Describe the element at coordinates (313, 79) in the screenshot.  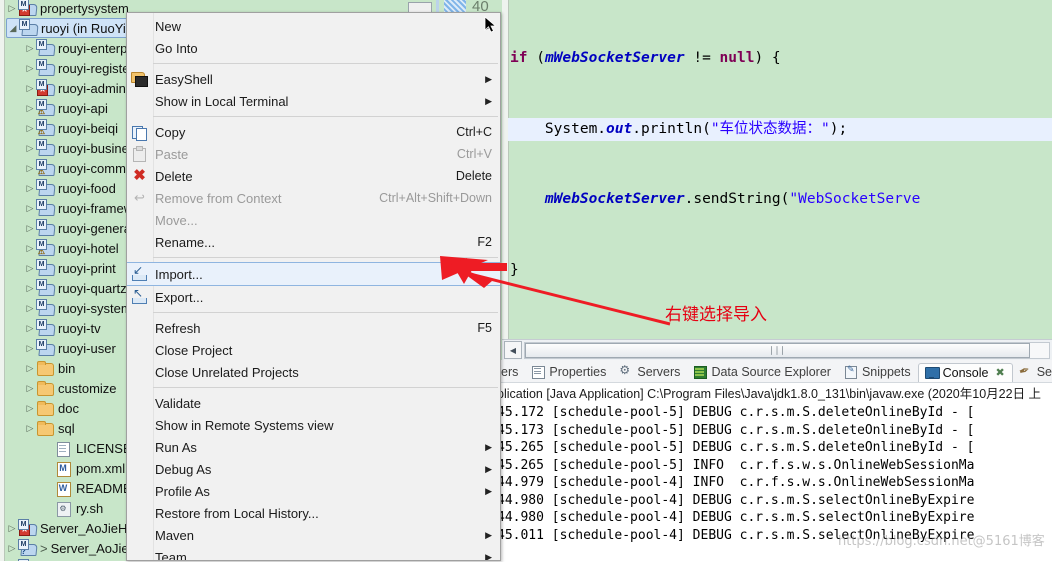
I see `menu-item-easyshell: >_ EasyShell ▶` at that location.